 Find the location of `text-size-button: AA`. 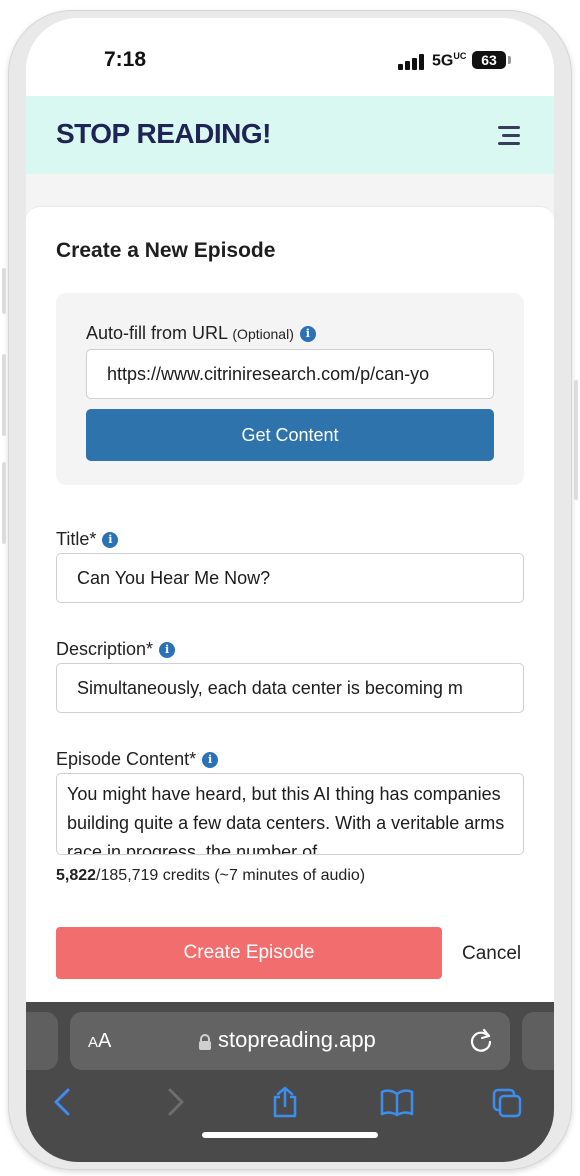

text-size-button: AA is located at coordinates (99, 1041).